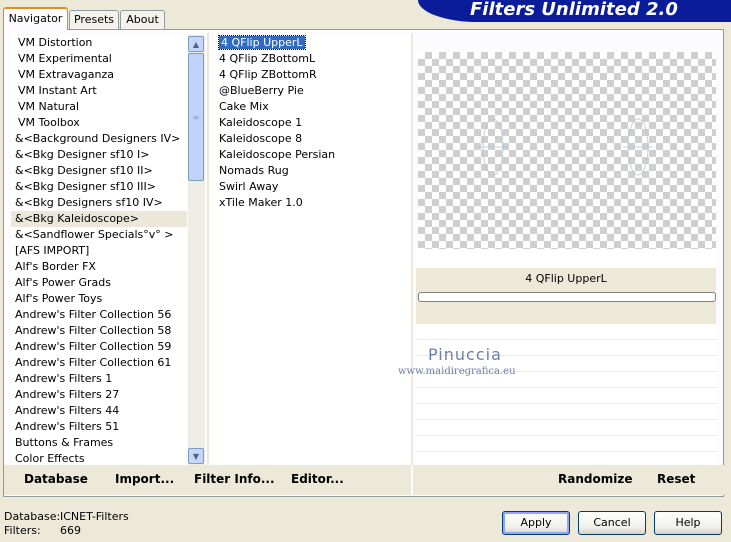 The width and height of the screenshot is (731, 542). I want to click on filter-item-label: Kaleidoscope Persian, so click(277, 154).